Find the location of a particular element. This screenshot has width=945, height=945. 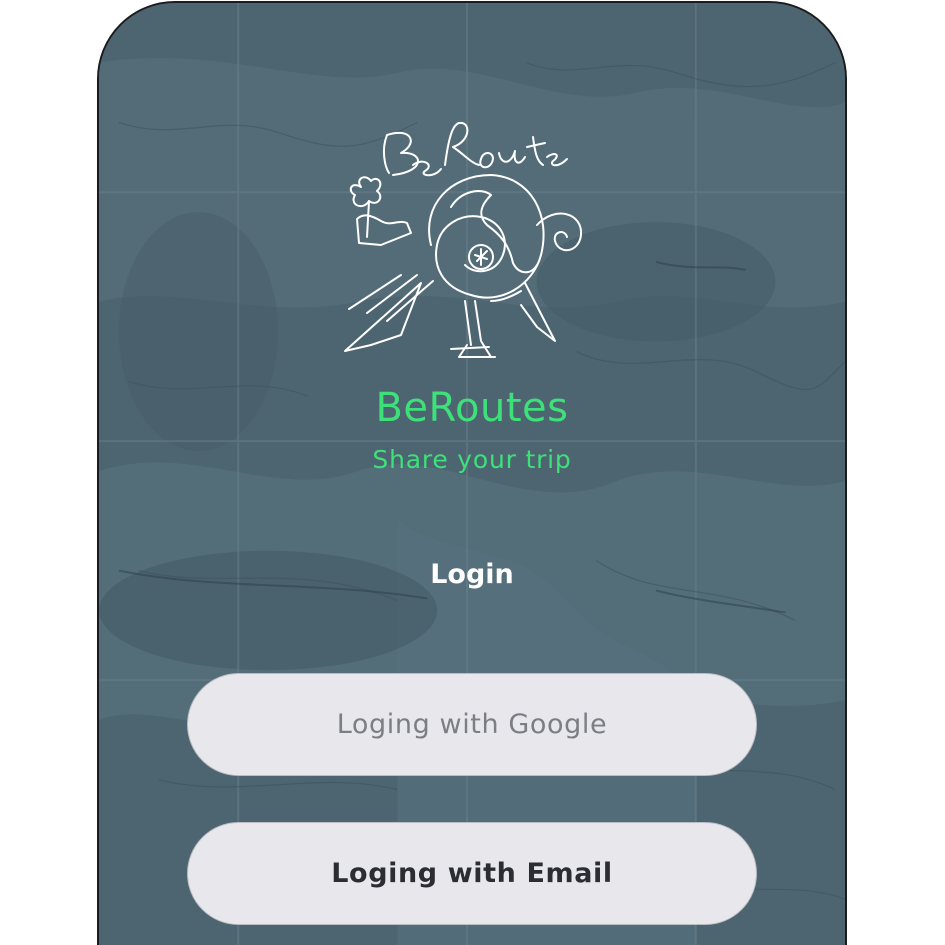

app-tagline: Share your trip is located at coordinates (472, 459).